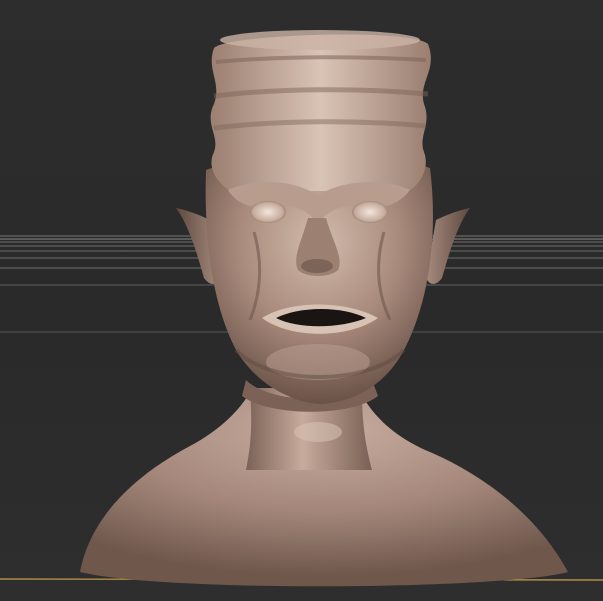 This screenshot has height=601, width=603. Describe the element at coordinates (370, 212) in the screenshot. I see `right-eye` at that location.